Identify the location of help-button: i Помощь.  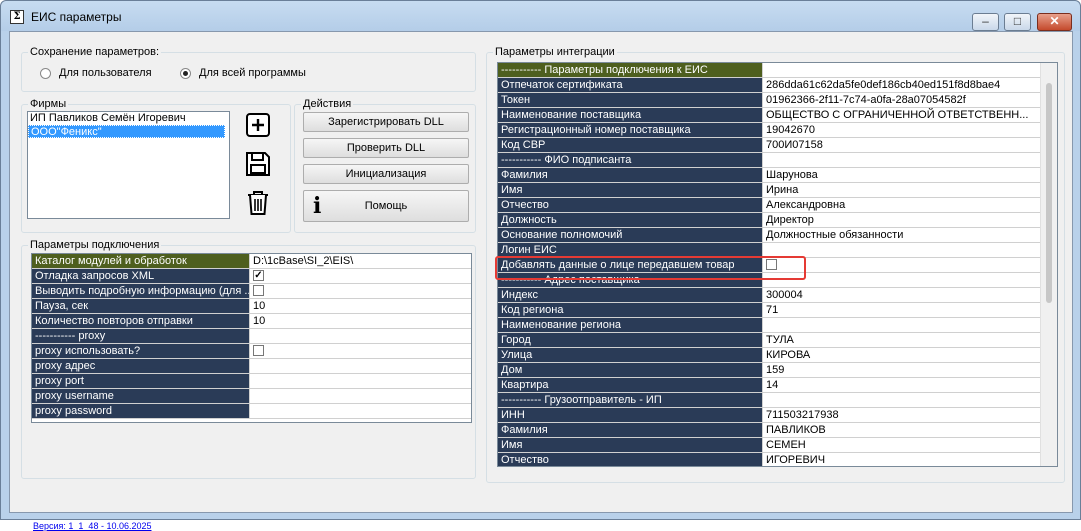
(386, 206).